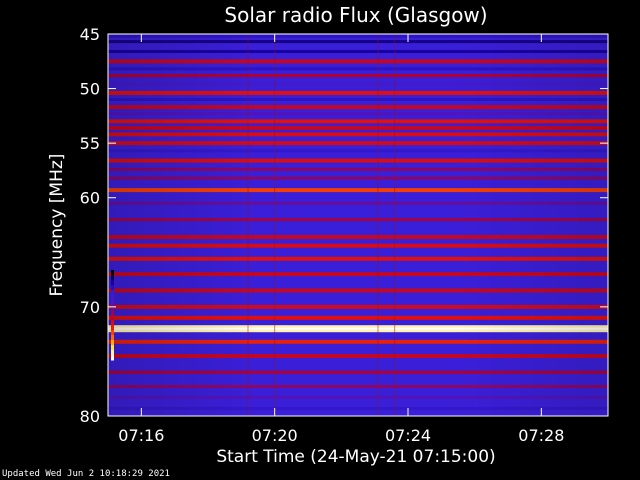 The width and height of the screenshot is (640, 480). Describe the element at coordinates (90, 416) in the screenshot. I see `y-tick-label: 80` at that location.